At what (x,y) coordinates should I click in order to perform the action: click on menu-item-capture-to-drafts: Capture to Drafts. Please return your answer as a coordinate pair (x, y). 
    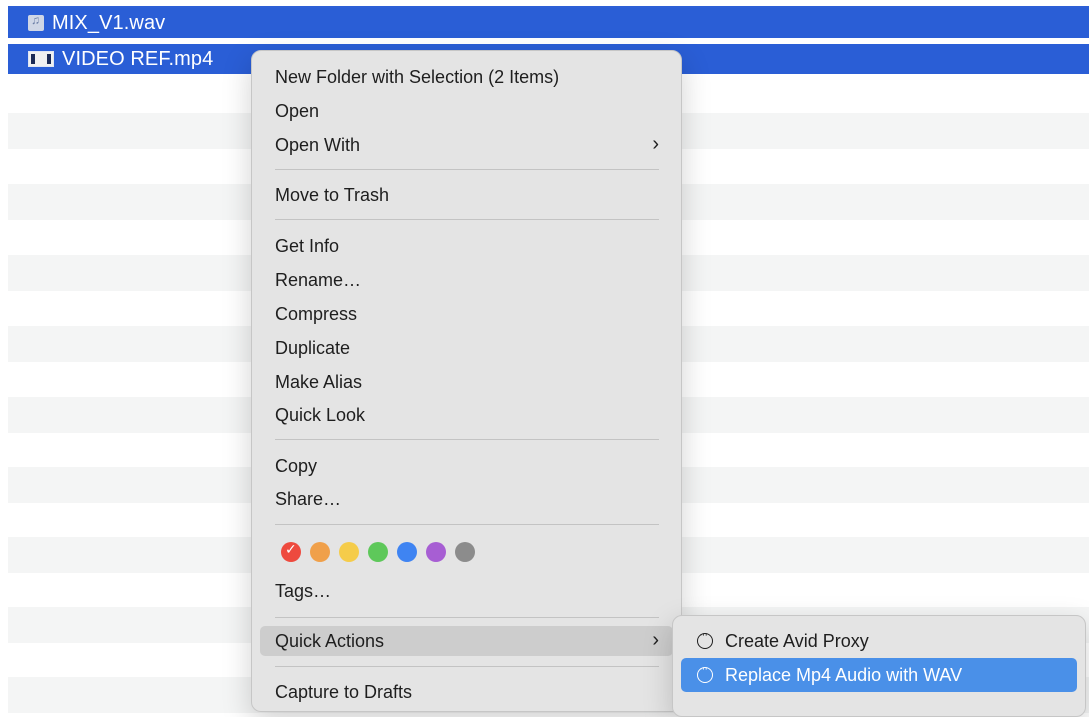
    Looking at the image, I should click on (466, 692).